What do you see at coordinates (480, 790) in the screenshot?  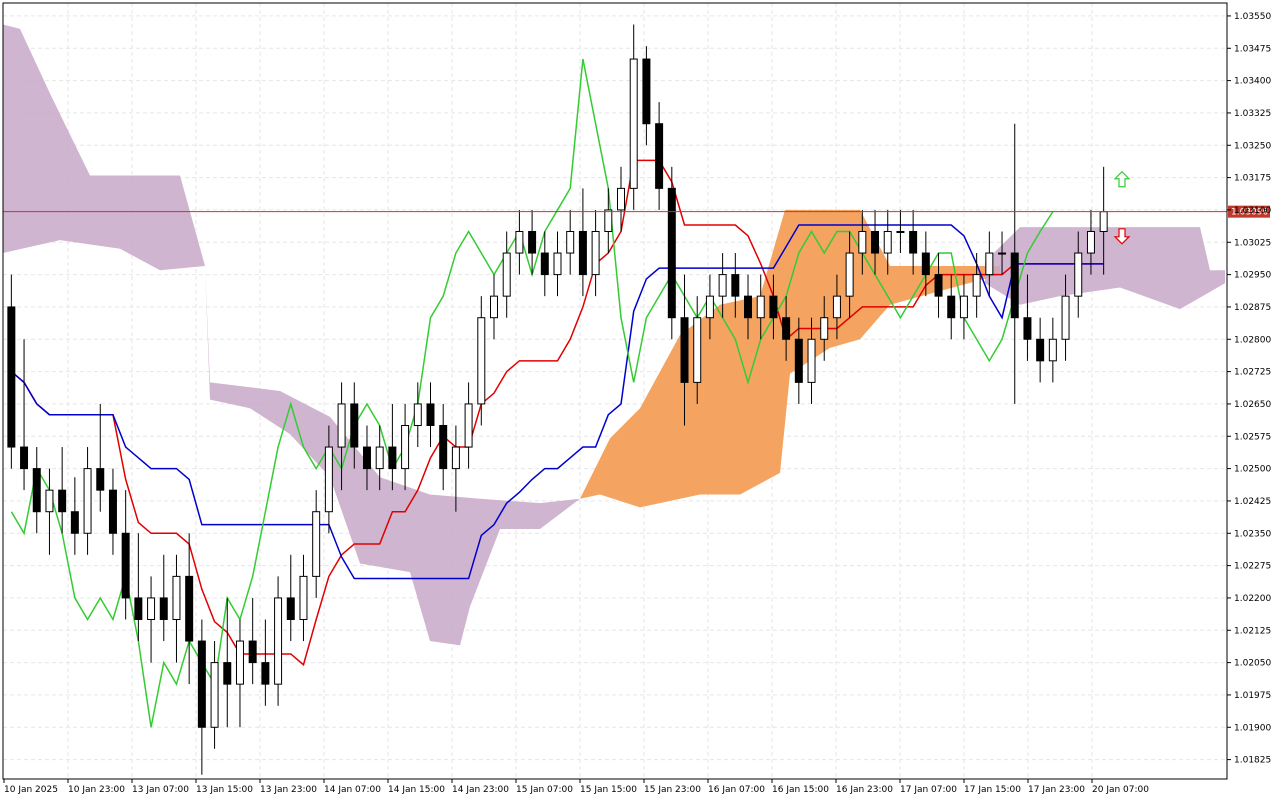 I see `x-tick-label: 14 Jan 23:00` at bounding box center [480, 790].